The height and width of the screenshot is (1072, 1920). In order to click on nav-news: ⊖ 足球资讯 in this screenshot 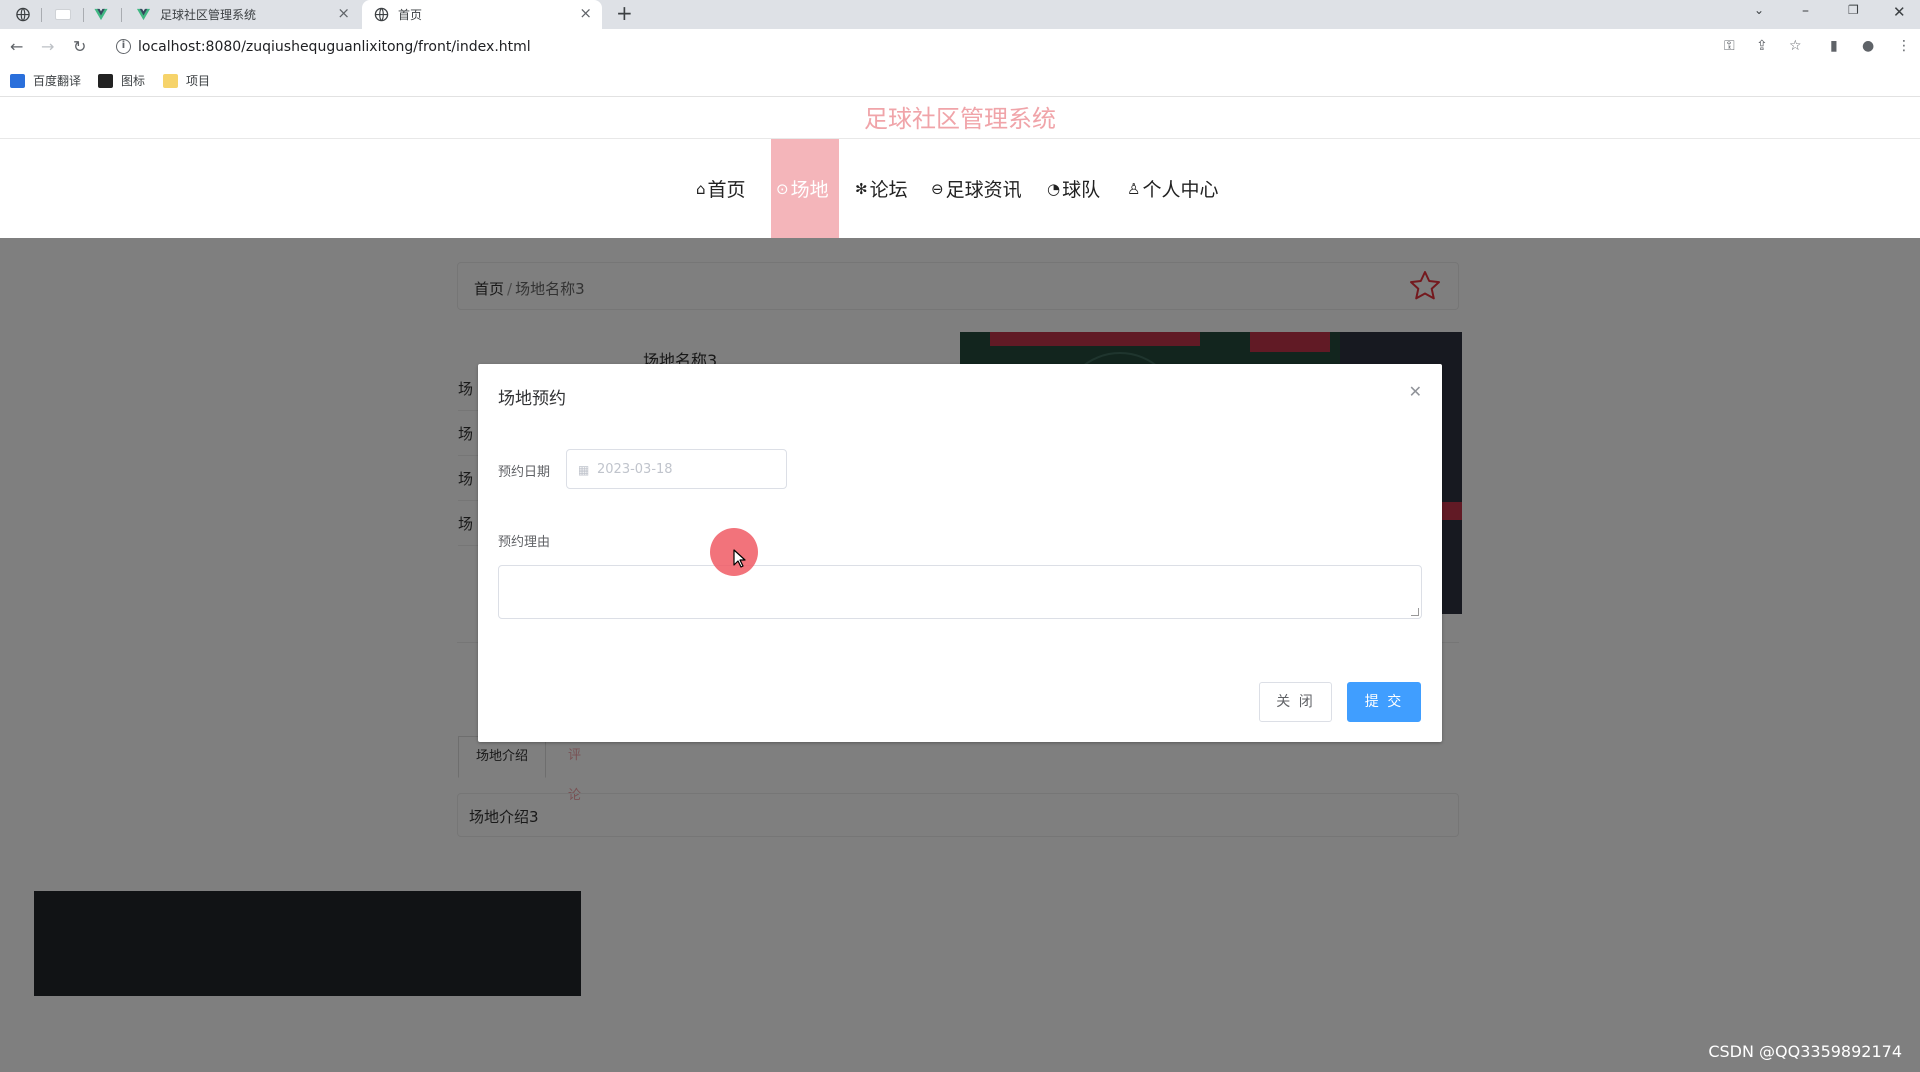, I will do `click(976, 188)`.